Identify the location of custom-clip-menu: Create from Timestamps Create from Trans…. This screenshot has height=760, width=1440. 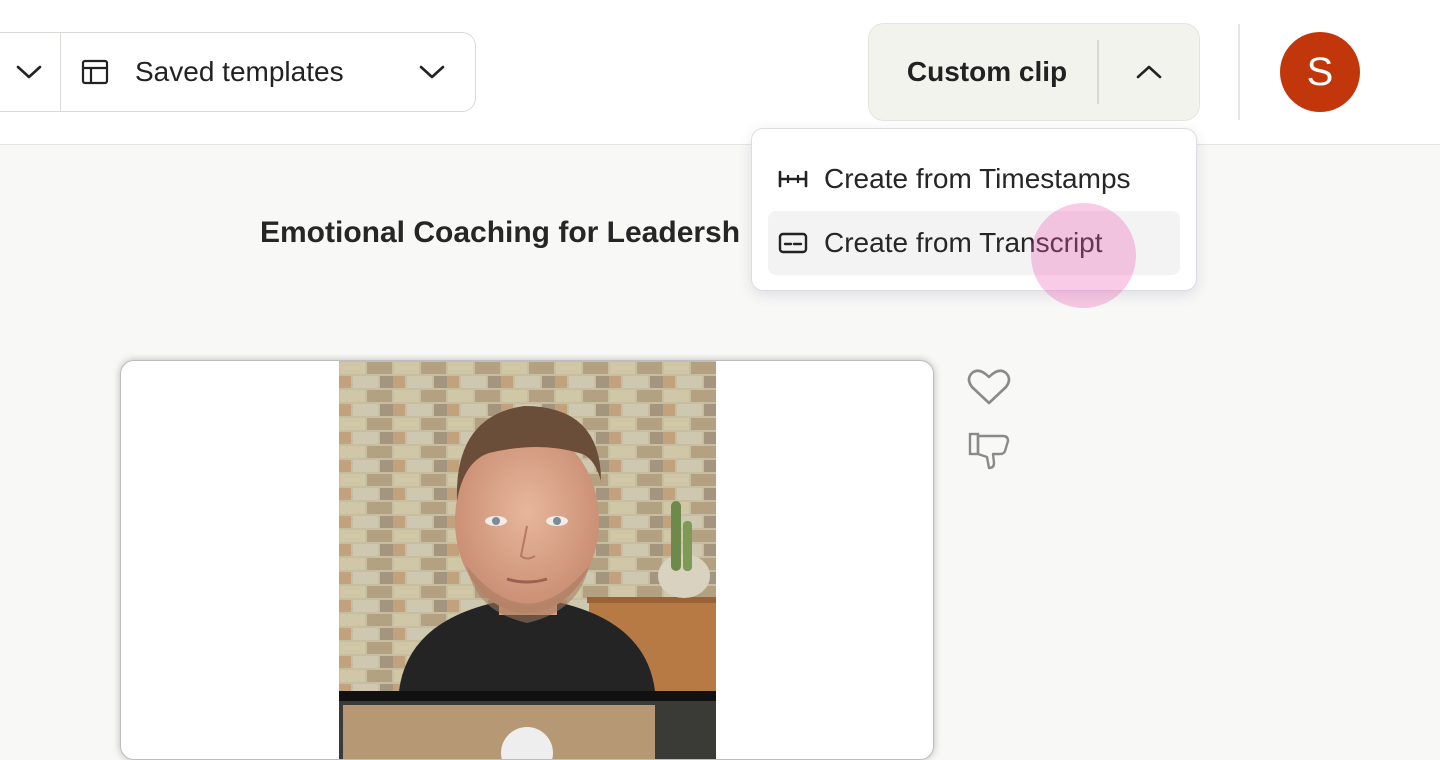
(974, 209).